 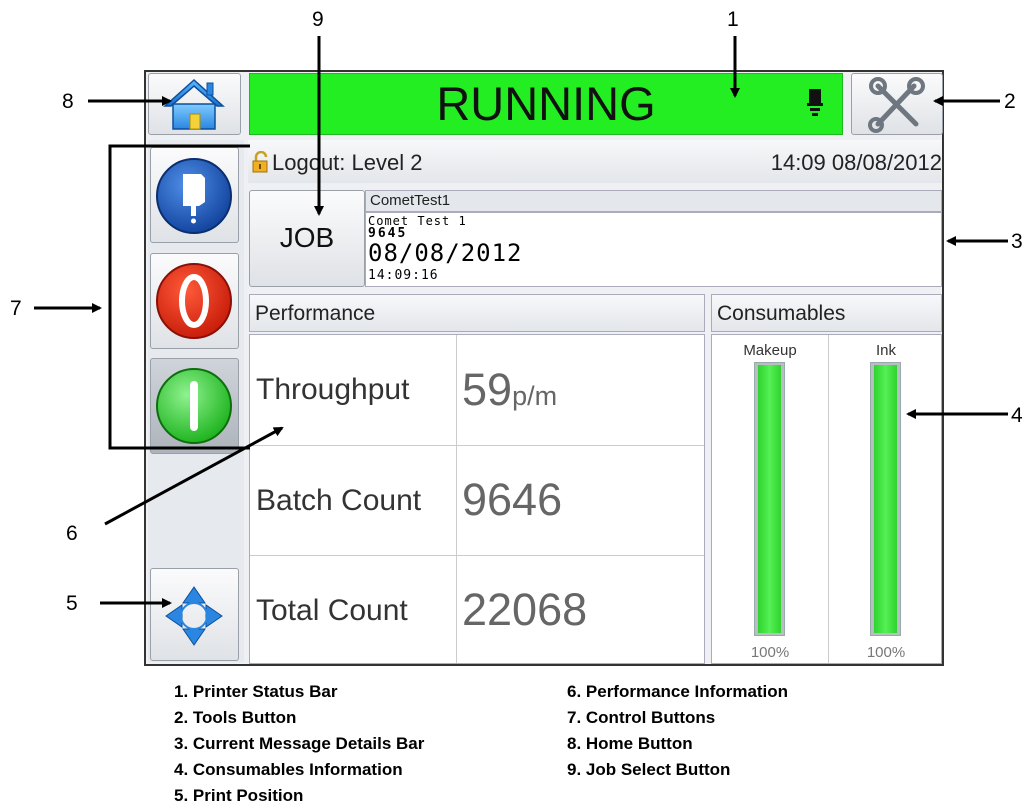 What do you see at coordinates (1010, 101) in the screenshot?
I see `callout-2: 2` at bounding box center [1010, 101].